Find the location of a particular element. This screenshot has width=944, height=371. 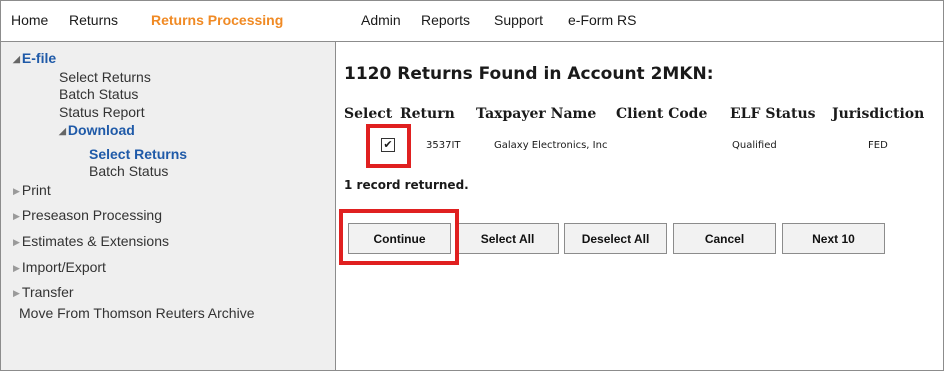

cancel-button: Cancel is located at coordinates (724, 238).